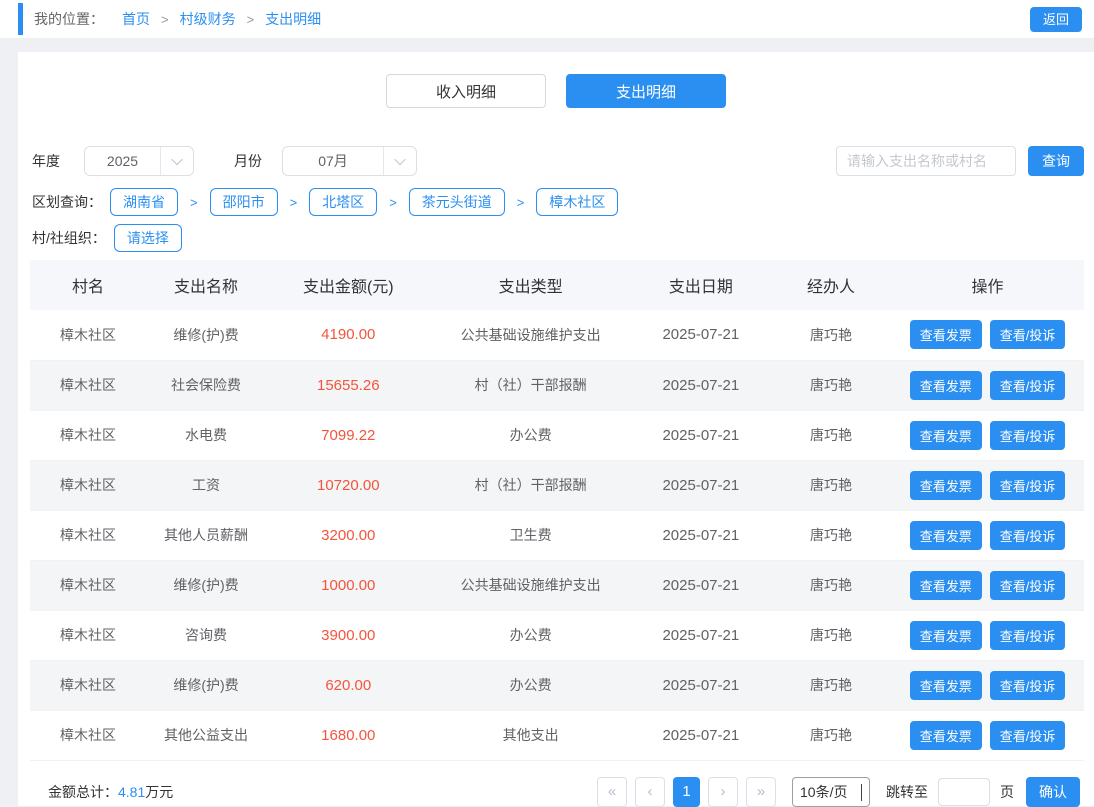 This screenshot has height=807, width=1094. Describe the element at coordinates (348, 635) in the screenshot. I see `cell-amount: 3900.00` at that location.